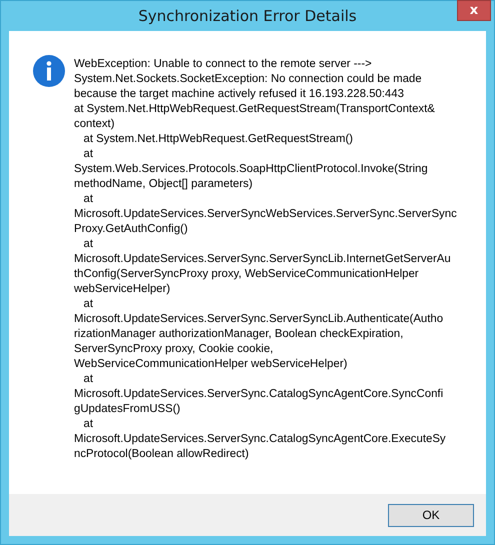 This screenshot has height=545, width=495. What do you see at coordinates (431, 515) in the screenshot?
I see `ok-button: OK` at bounding box center [431, 515].